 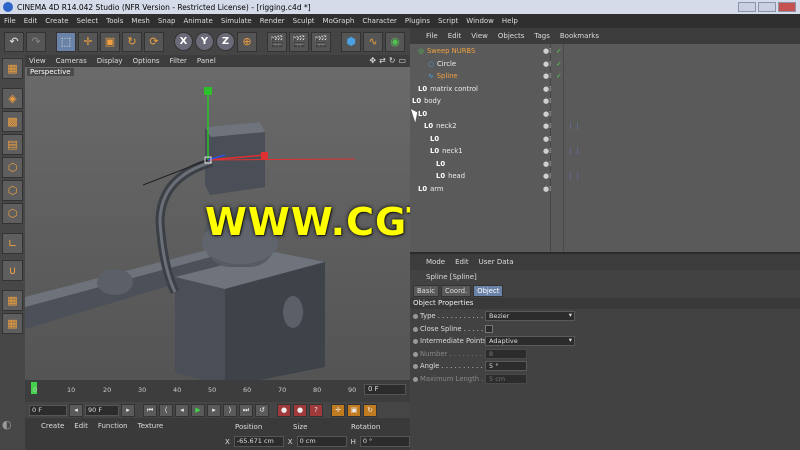 What do you see at coordinates (448, 21) in the screenshot?
I see `menu-script: Script` at bounding box center [448, 21].